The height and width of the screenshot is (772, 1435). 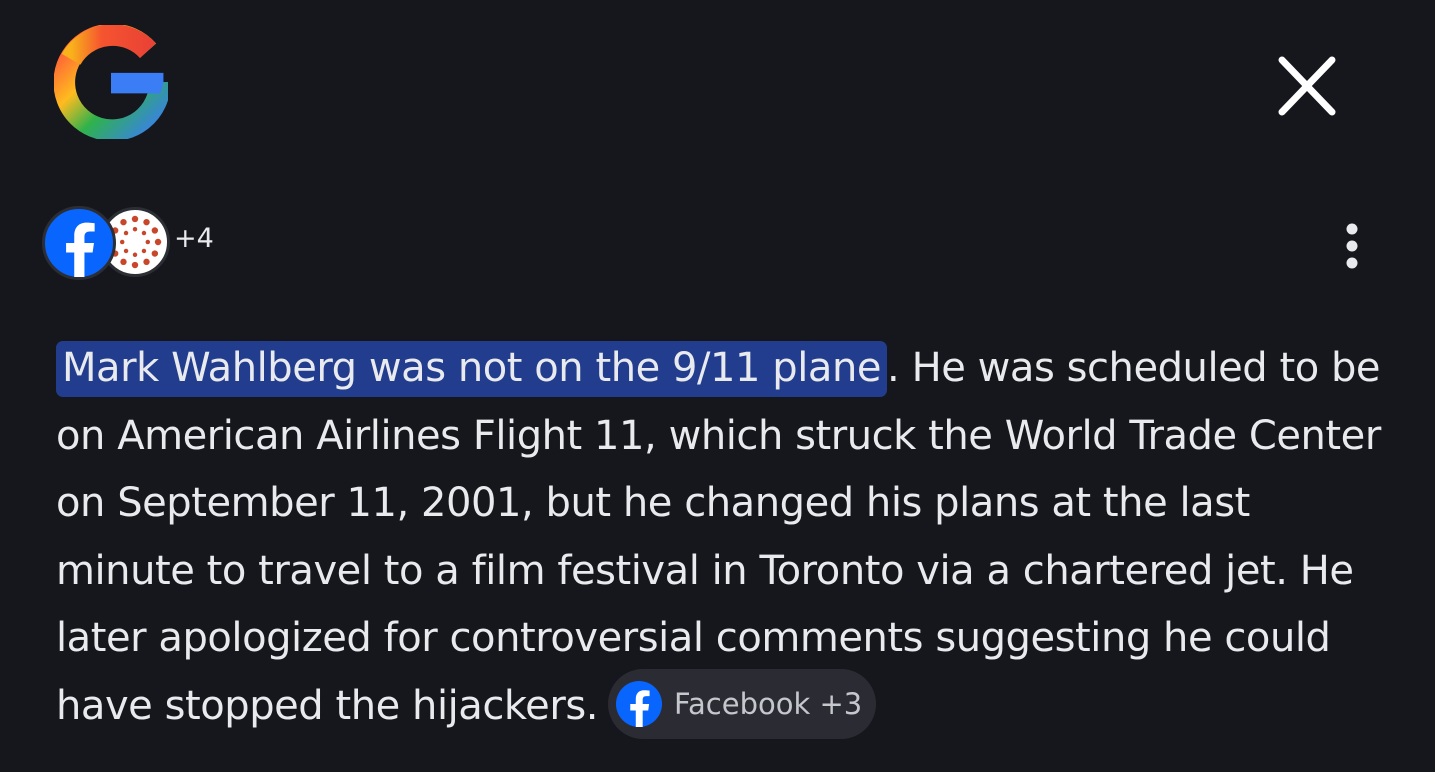 I want to click on more-options-button, so click(x=1352, y=246).